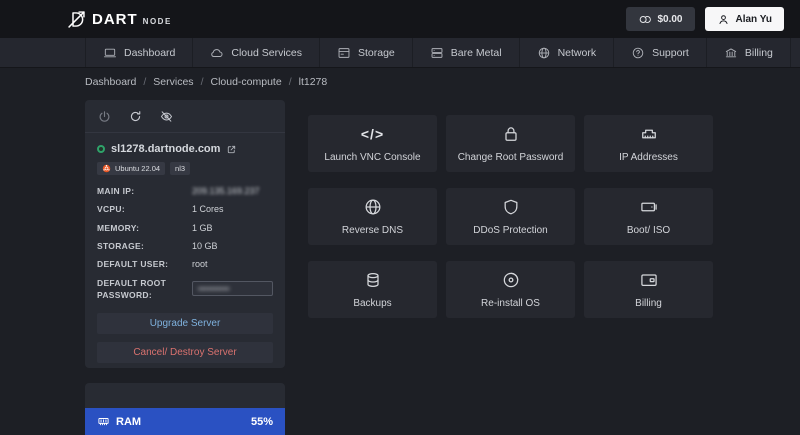 The width and height of the screenshot is (800, 435). Describe the element at coordinates (344, 53) in the screenshot. I see `storage-icon` at that location.